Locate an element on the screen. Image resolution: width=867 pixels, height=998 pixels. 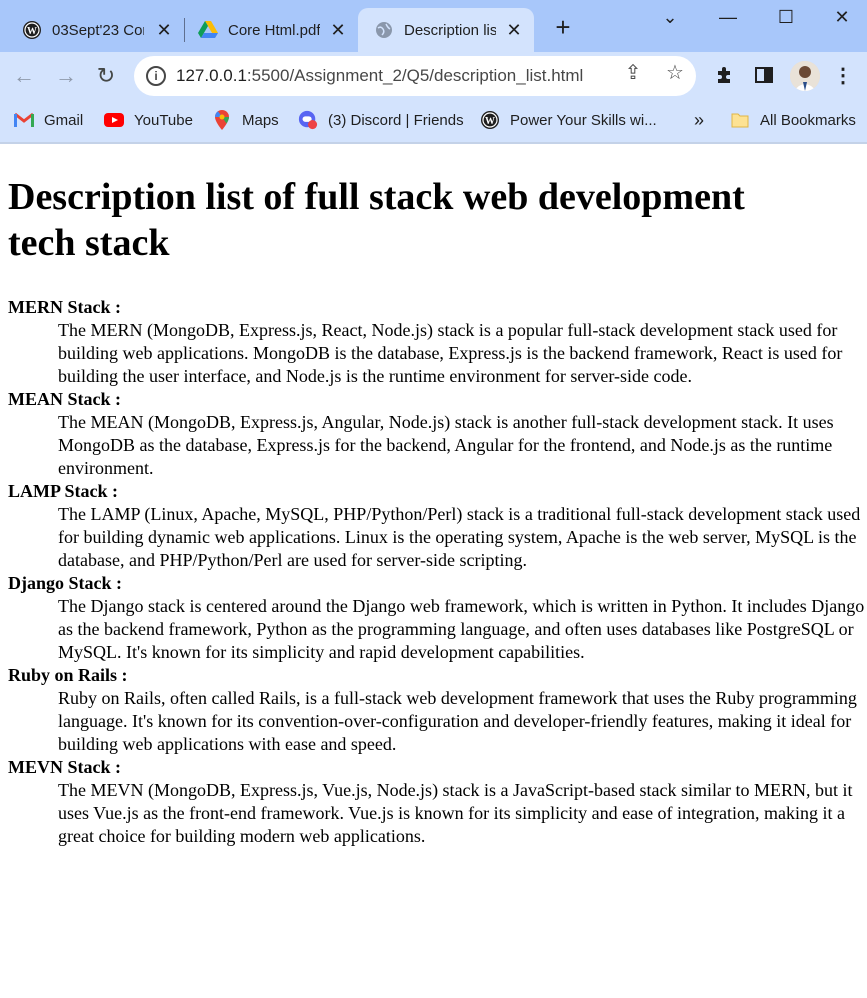
side-panel-icon is located at coordinates (764, 76).